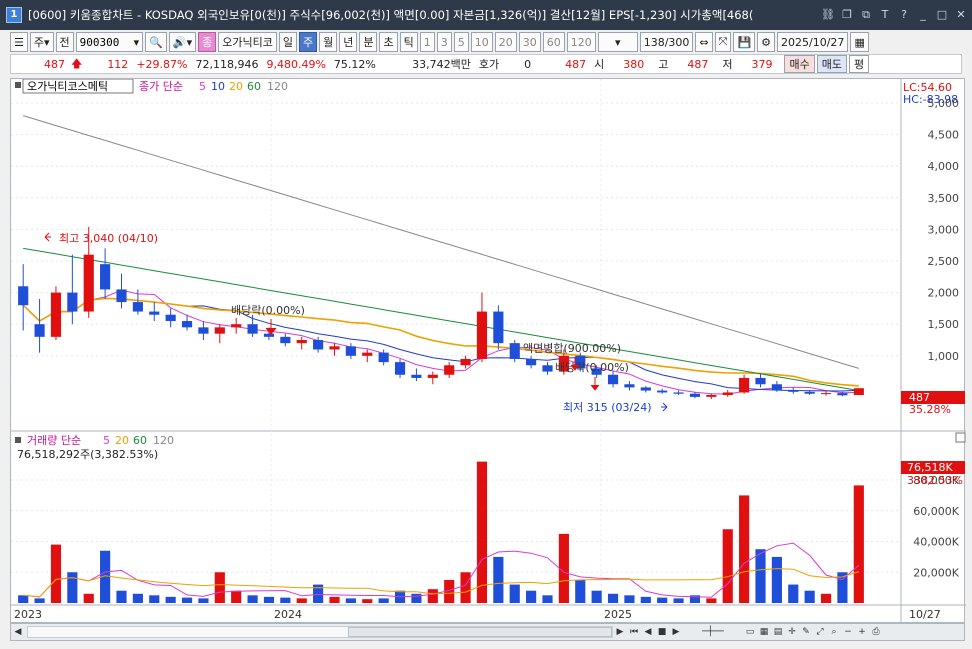  What do you see at coordinates (750, 632) in the screenshot?
I see `layout-icon: ▭` at bounding box center [750, 632].